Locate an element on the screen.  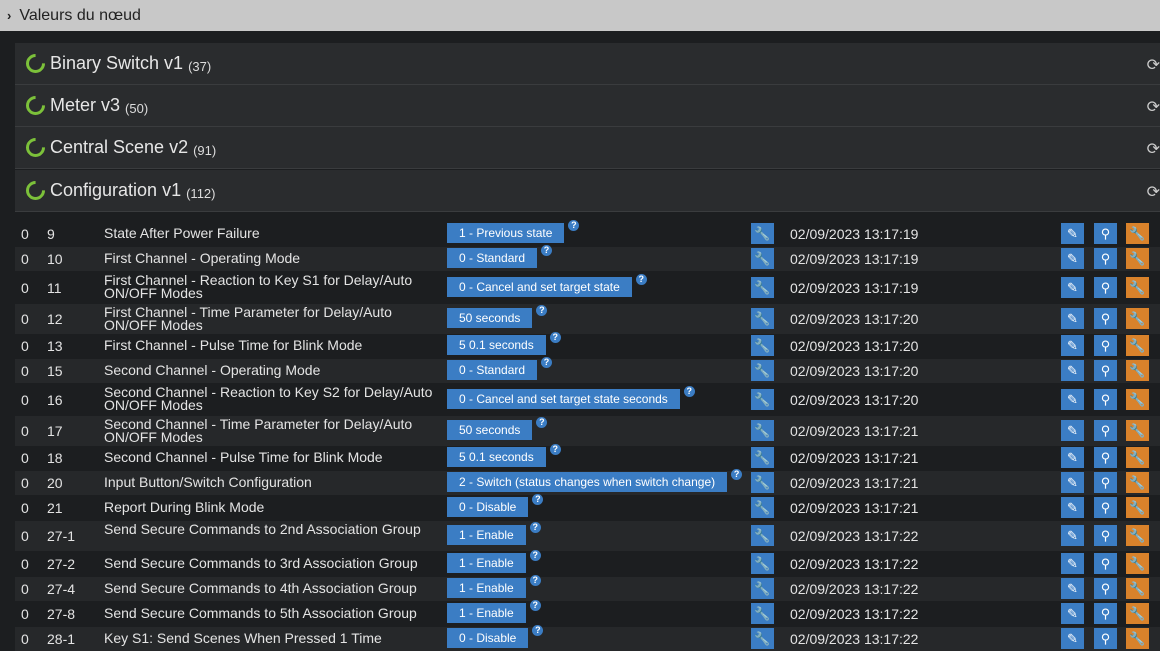
value-button: 0 - Cancel and set target state is located at coordinates (539, 287).